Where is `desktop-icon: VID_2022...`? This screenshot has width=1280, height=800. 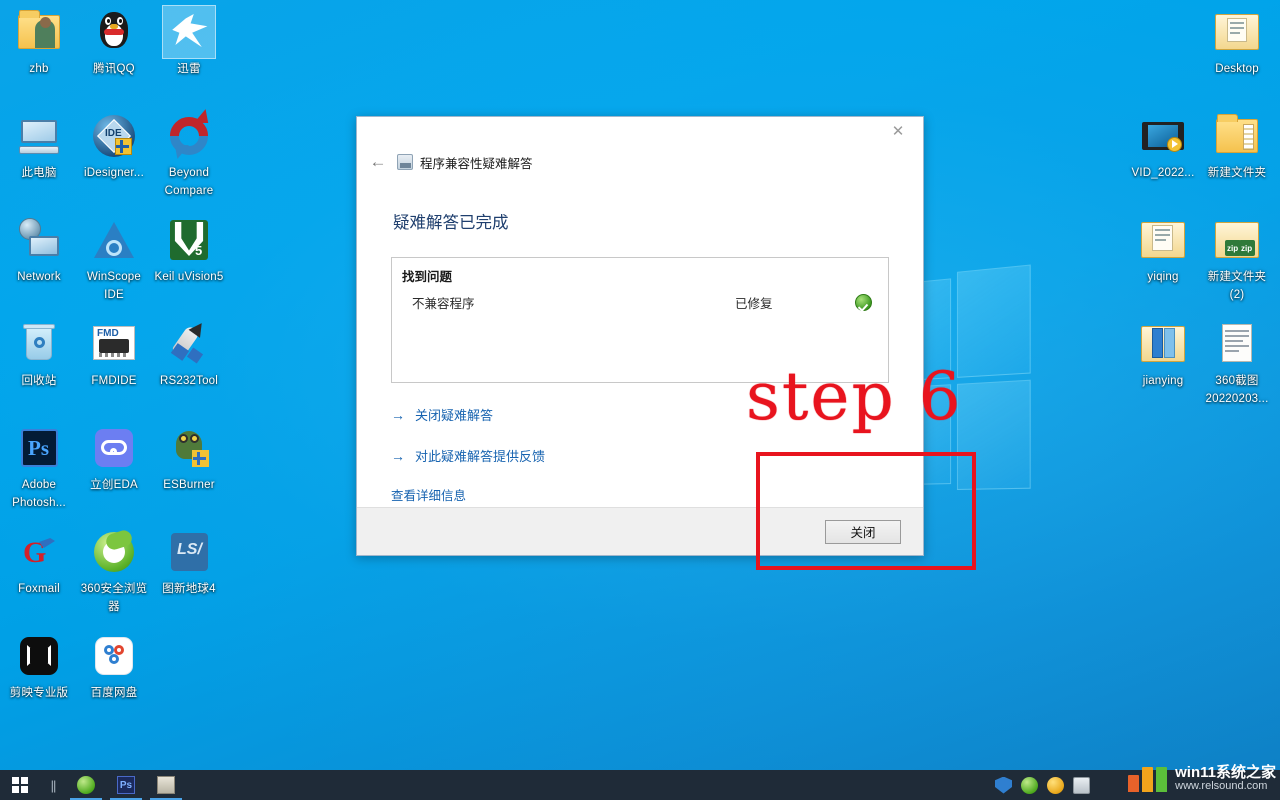
desktop-icon: VID_2022... is located at coordinates (1163, 146).